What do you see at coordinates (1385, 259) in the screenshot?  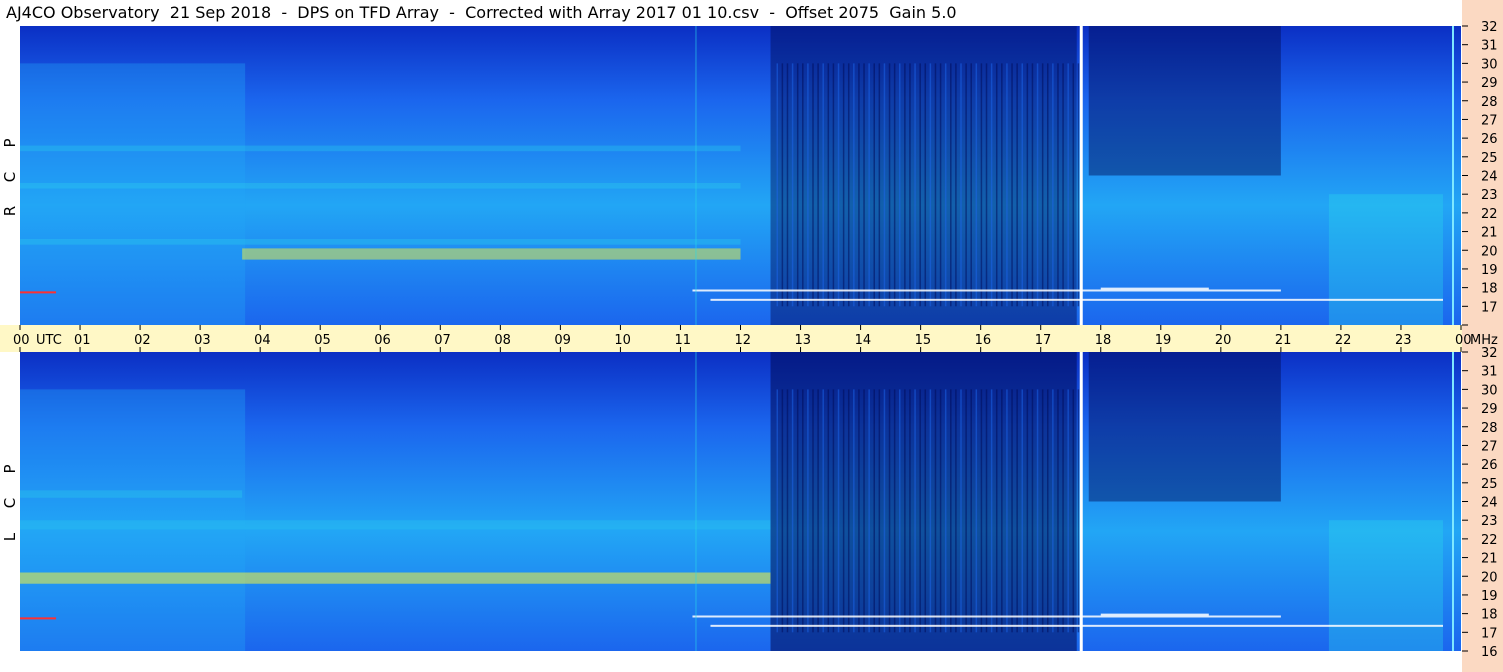 I see `evening-noise` at bounding box center [1385, 259].